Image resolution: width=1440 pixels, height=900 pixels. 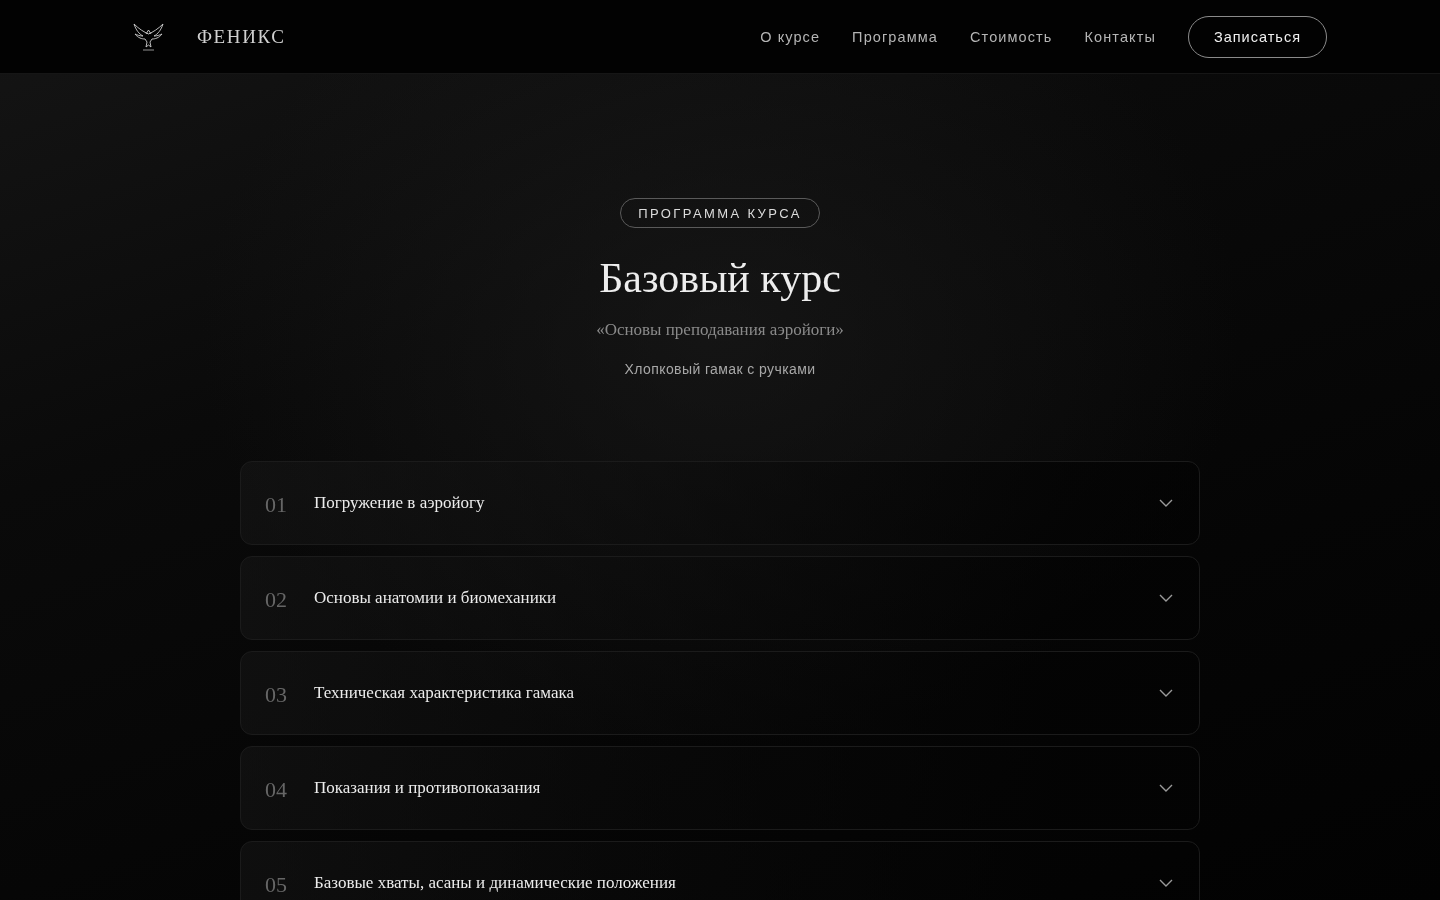 I want to click on module-number: 01, so click(x=276, y=504).